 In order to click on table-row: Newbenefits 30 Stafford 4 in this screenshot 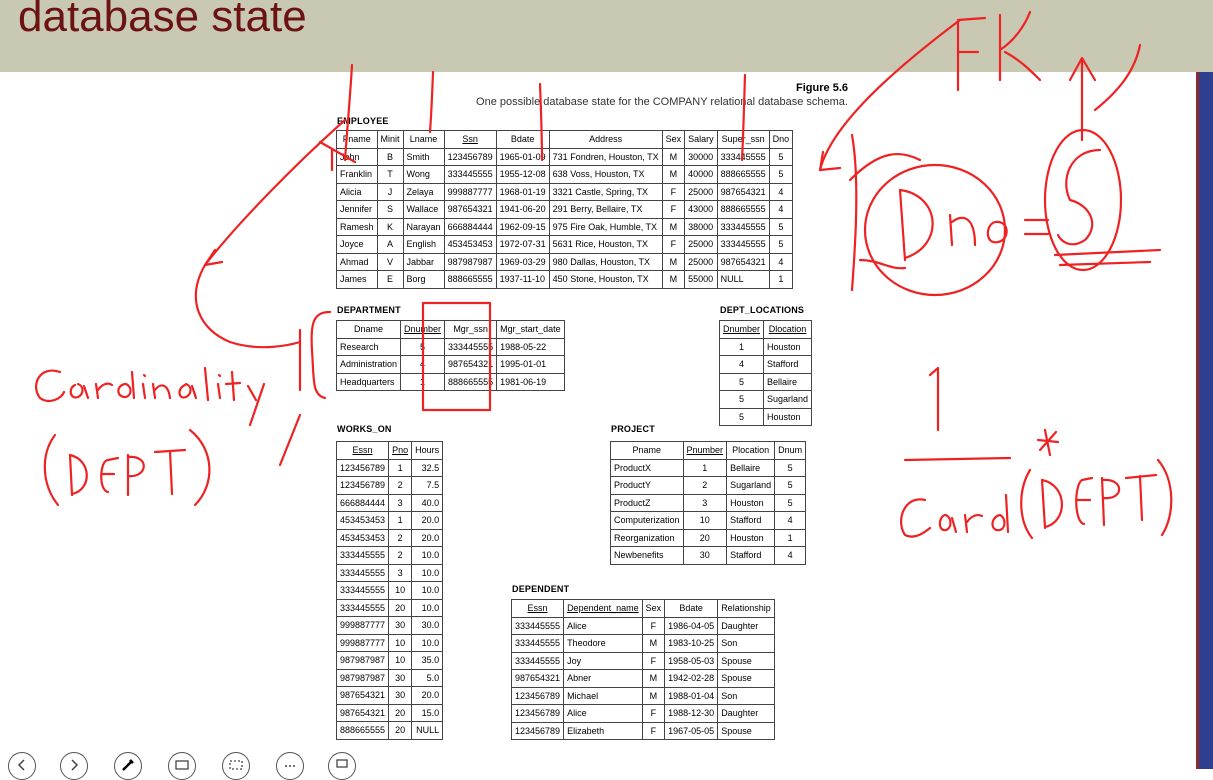, I will do `click(708, 555)`.